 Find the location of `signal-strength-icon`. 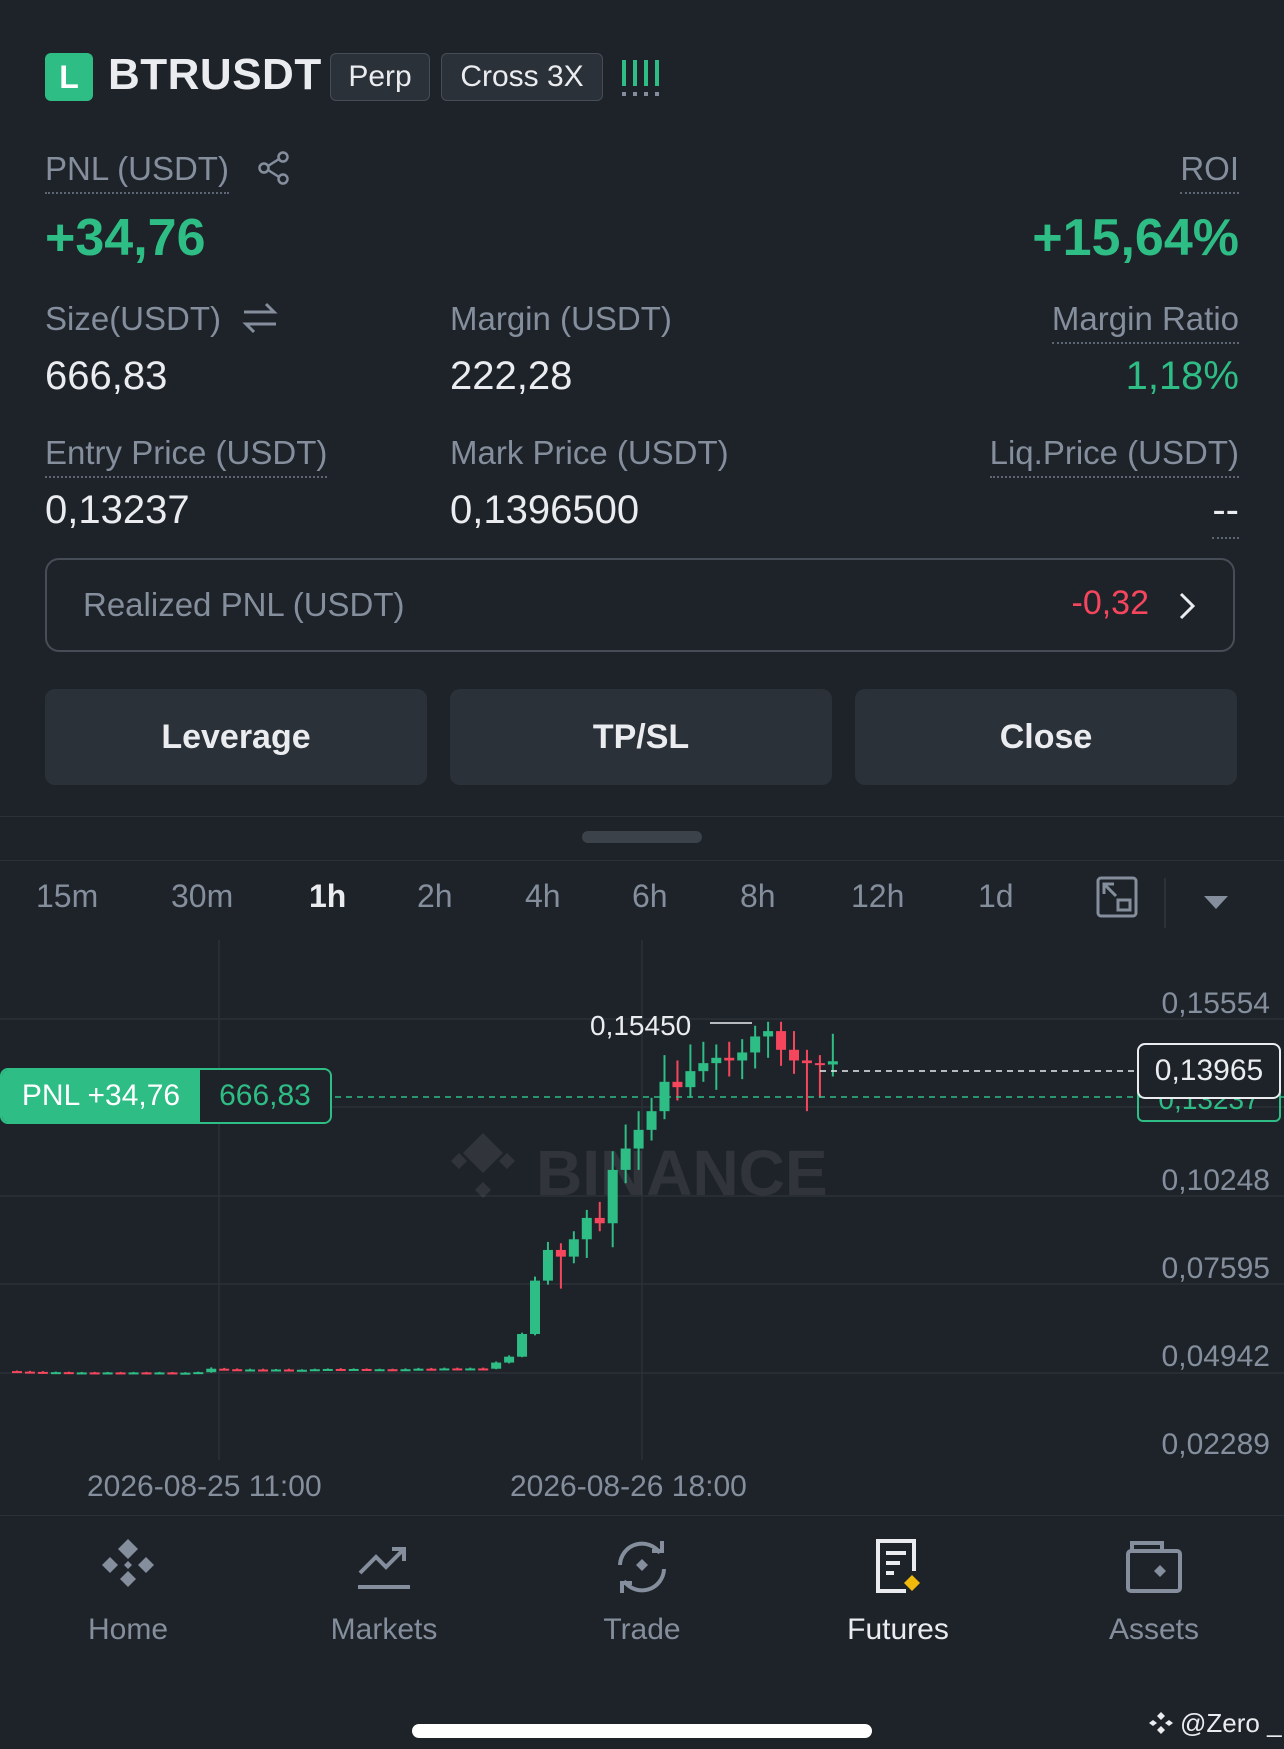

signal-strength-icon is located at coordinates (640, 78).